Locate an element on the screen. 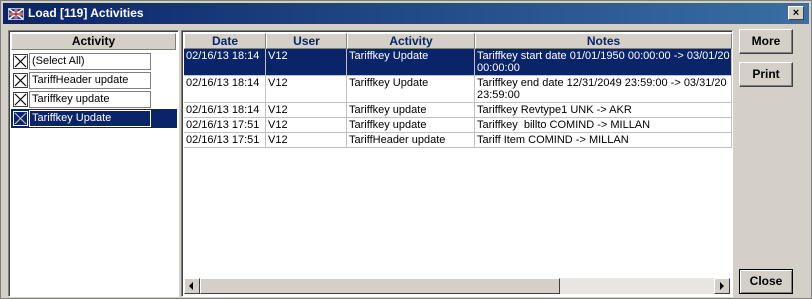 The image size is (812, 299). activity-filter-item: Tariffkey Update is located at coordinates (94, 118).